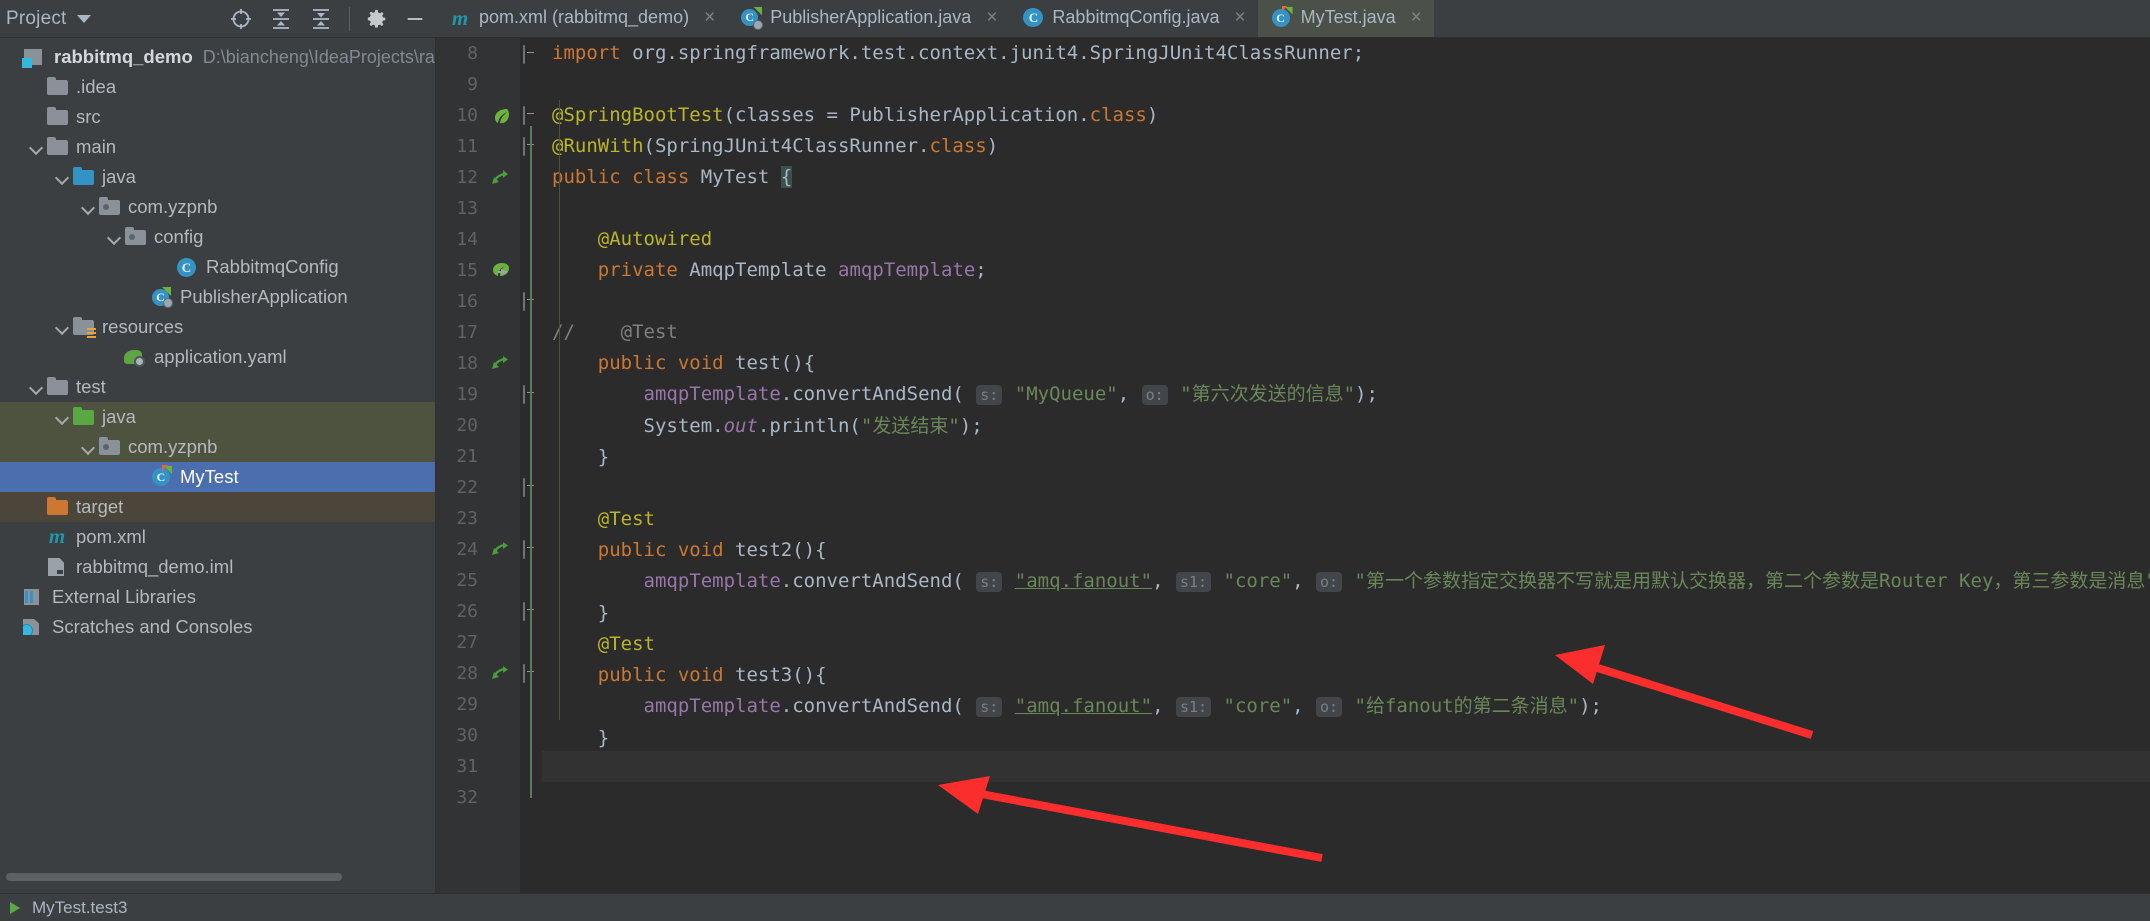  Describe the element at coordinates (478, 177) in the screenshot. I see `gutter-line: 12` at that location.